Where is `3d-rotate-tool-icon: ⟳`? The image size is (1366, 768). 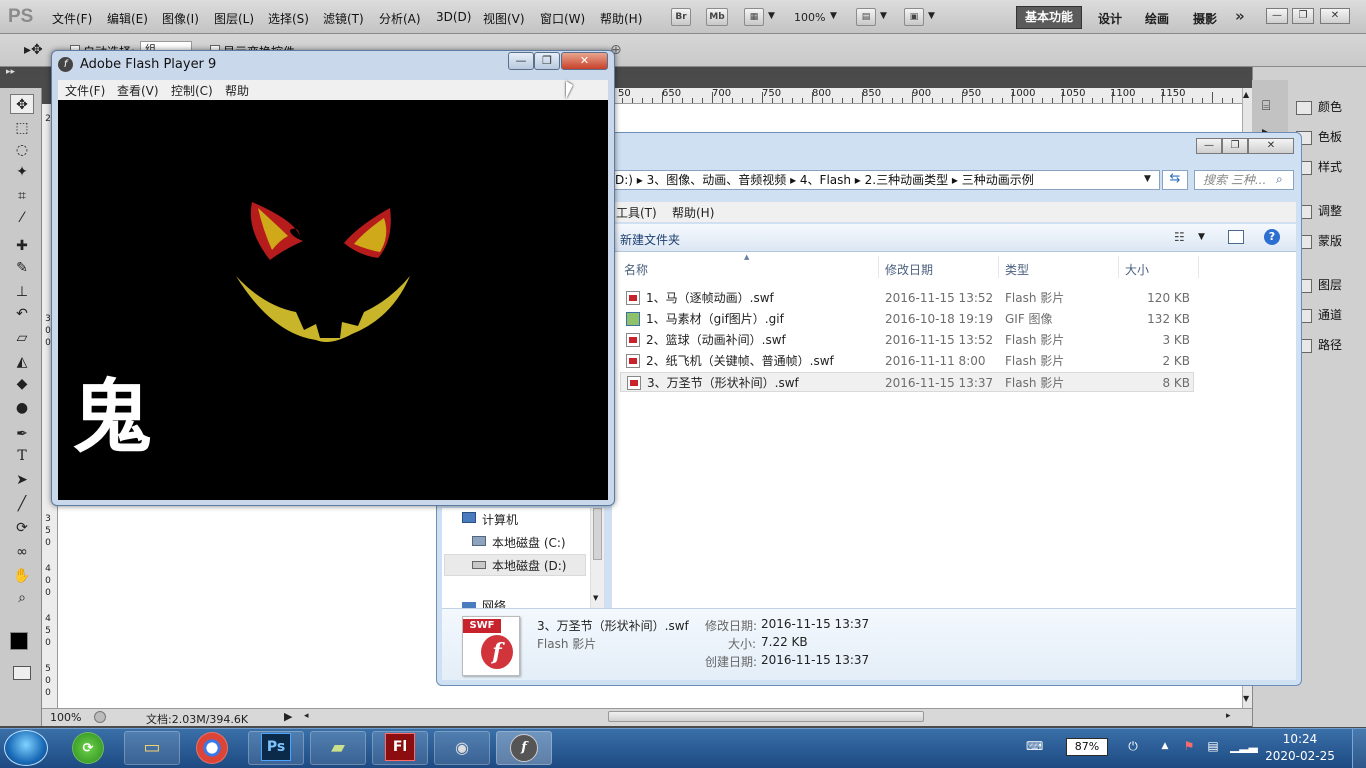
3d-rotate-tool-icon: ⟳ is located at coordinates (22, 528).